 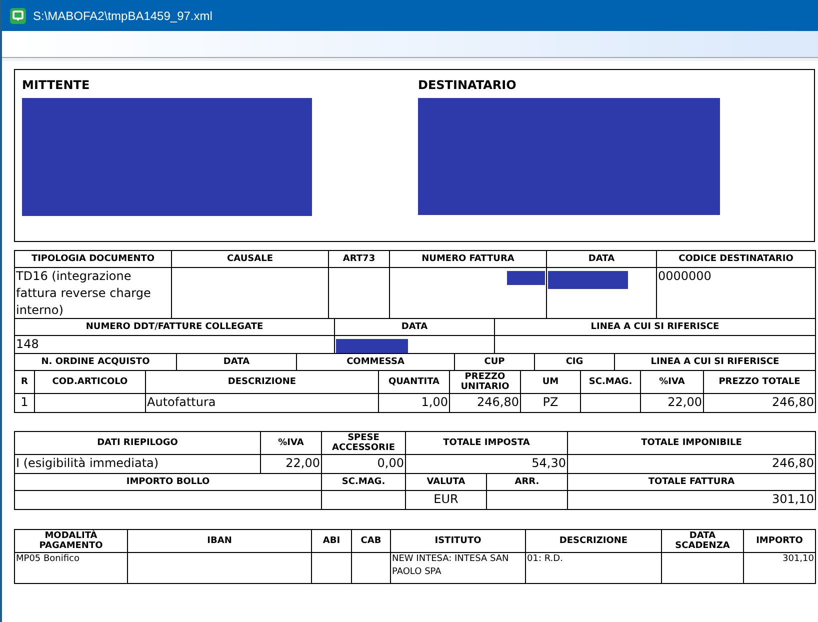 I want to click on column-header: UM, so click(x=550, y=382).